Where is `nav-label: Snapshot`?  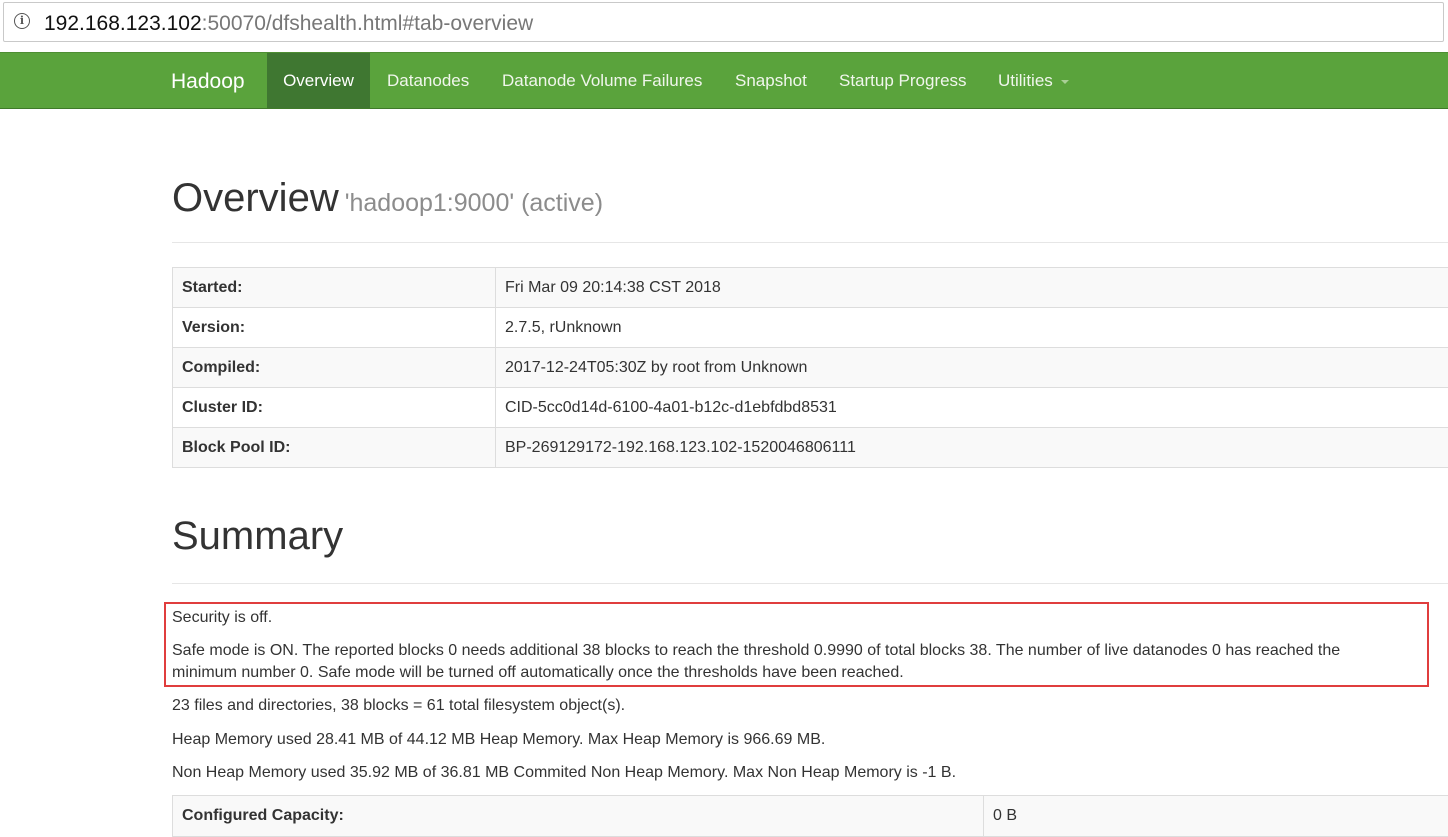
nav-label: Snapshot is located at coordinates (771, 80).